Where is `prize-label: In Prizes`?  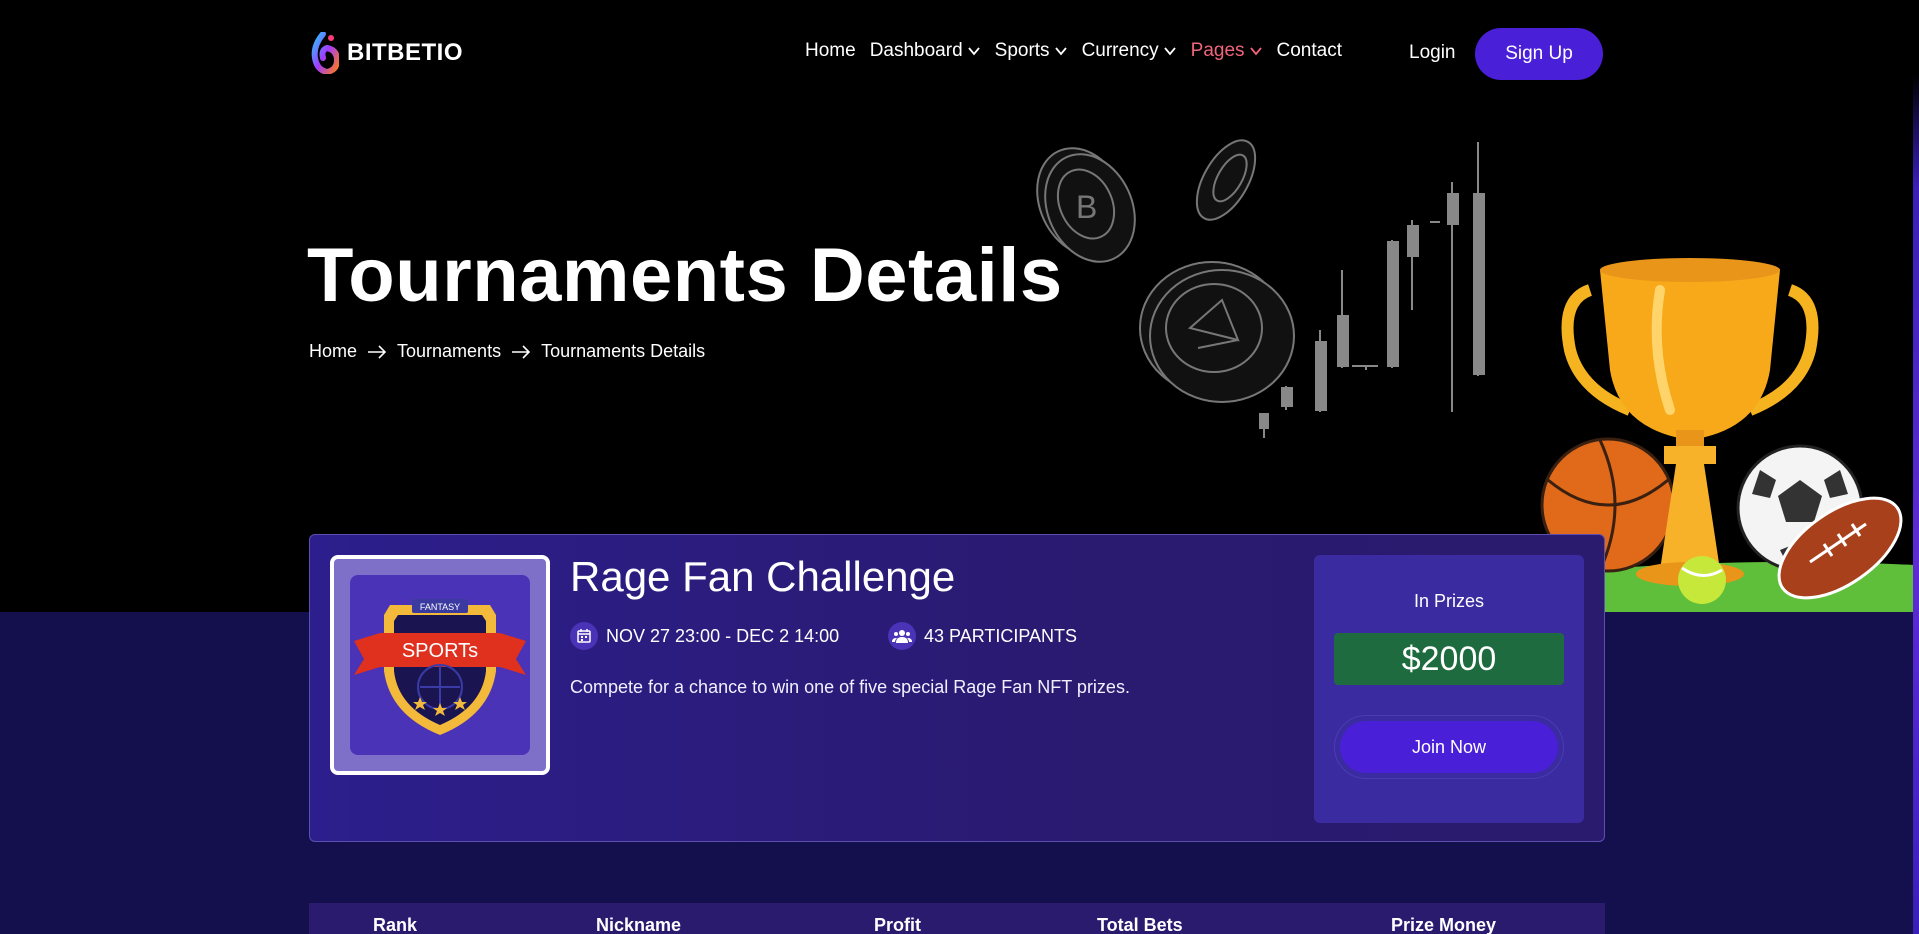
prize-label: In Prizes is located at coordinates (1449, 601).